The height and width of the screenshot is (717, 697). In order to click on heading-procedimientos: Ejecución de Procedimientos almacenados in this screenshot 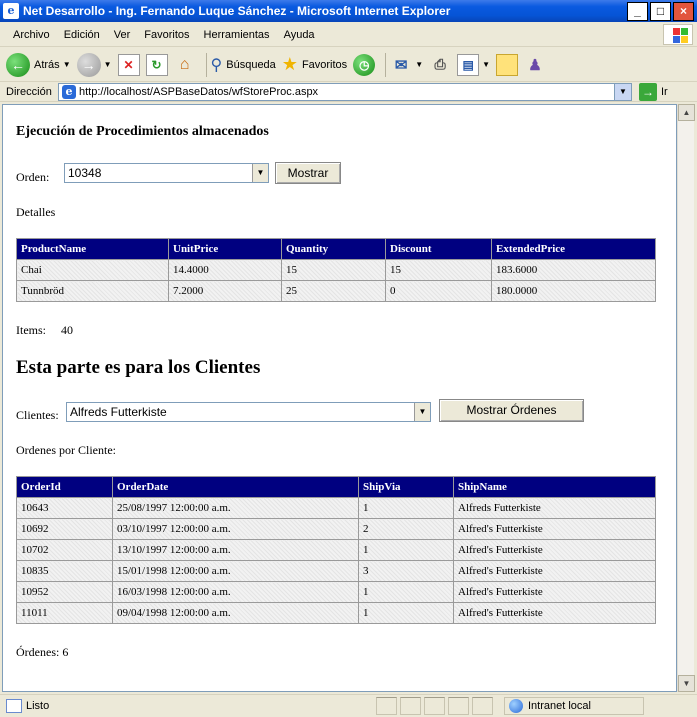, I will do `click(142, 131)`.